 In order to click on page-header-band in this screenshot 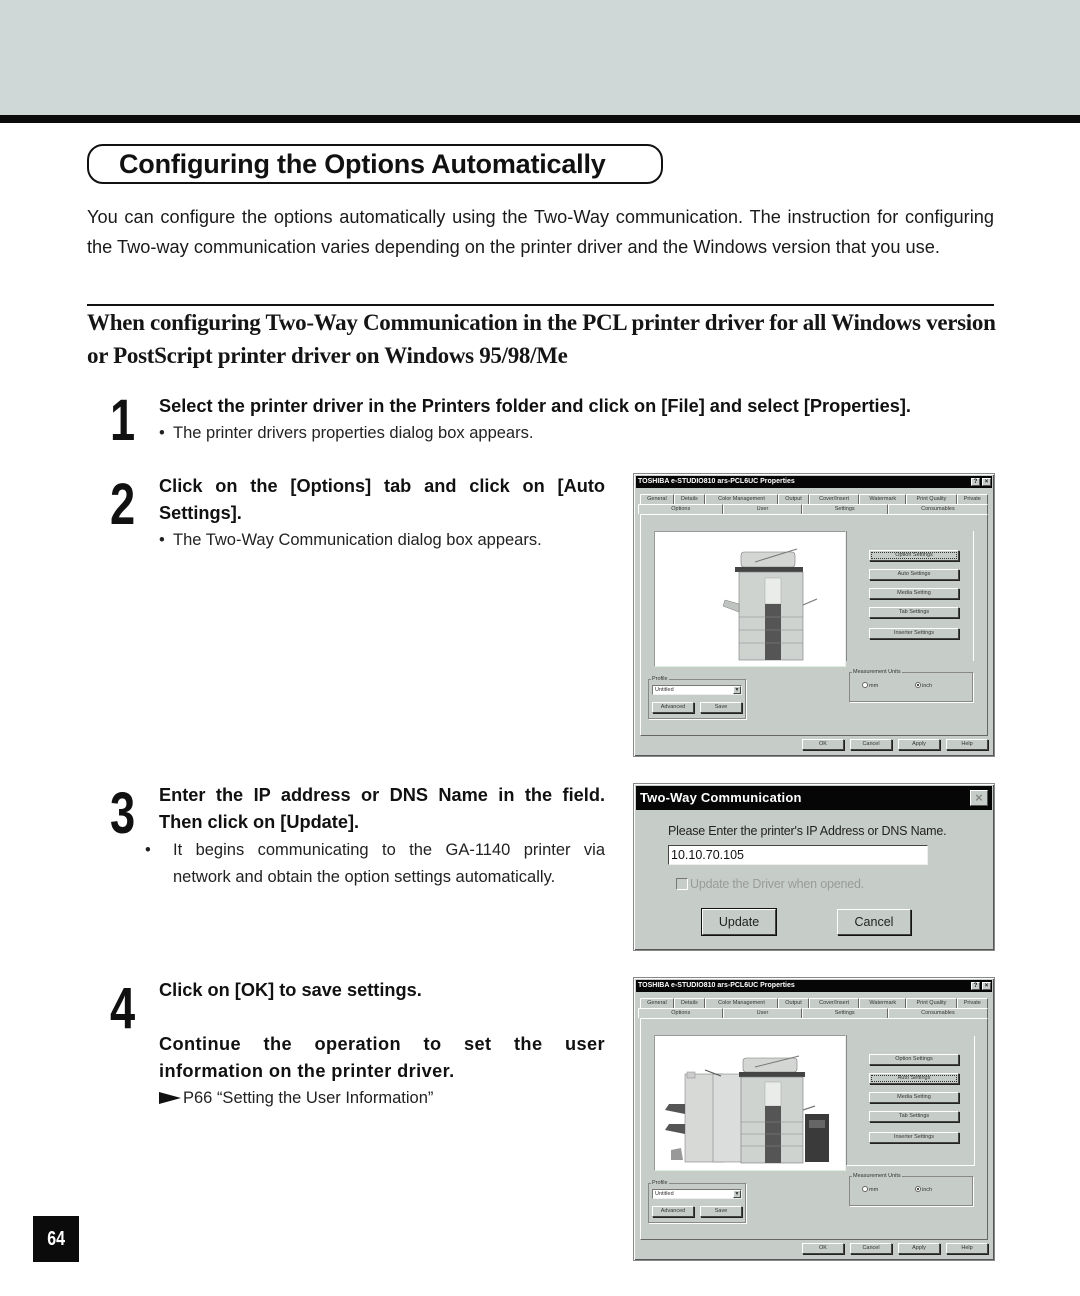, I will do `click(540, 57)`.